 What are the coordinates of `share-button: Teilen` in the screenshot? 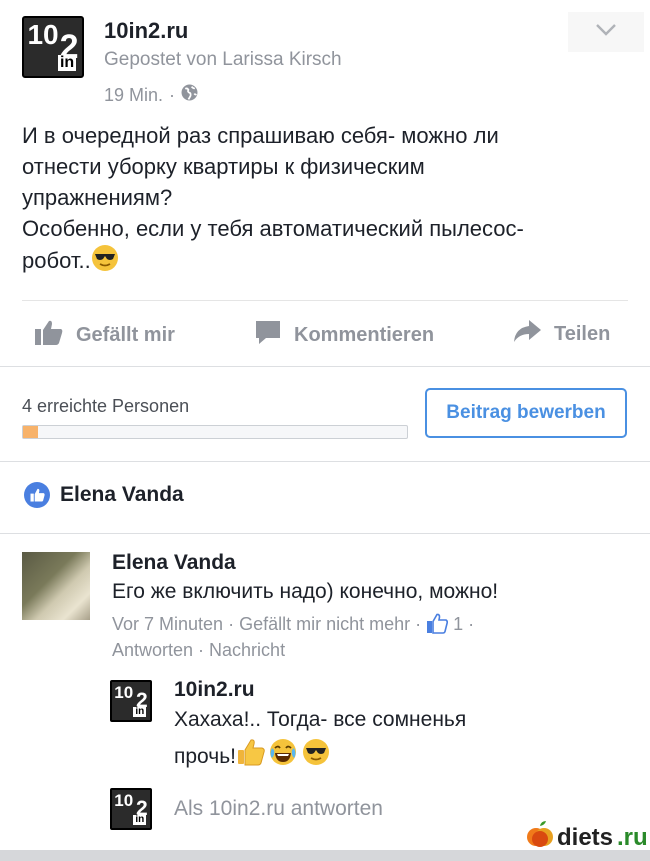 It's located at (561, 334).